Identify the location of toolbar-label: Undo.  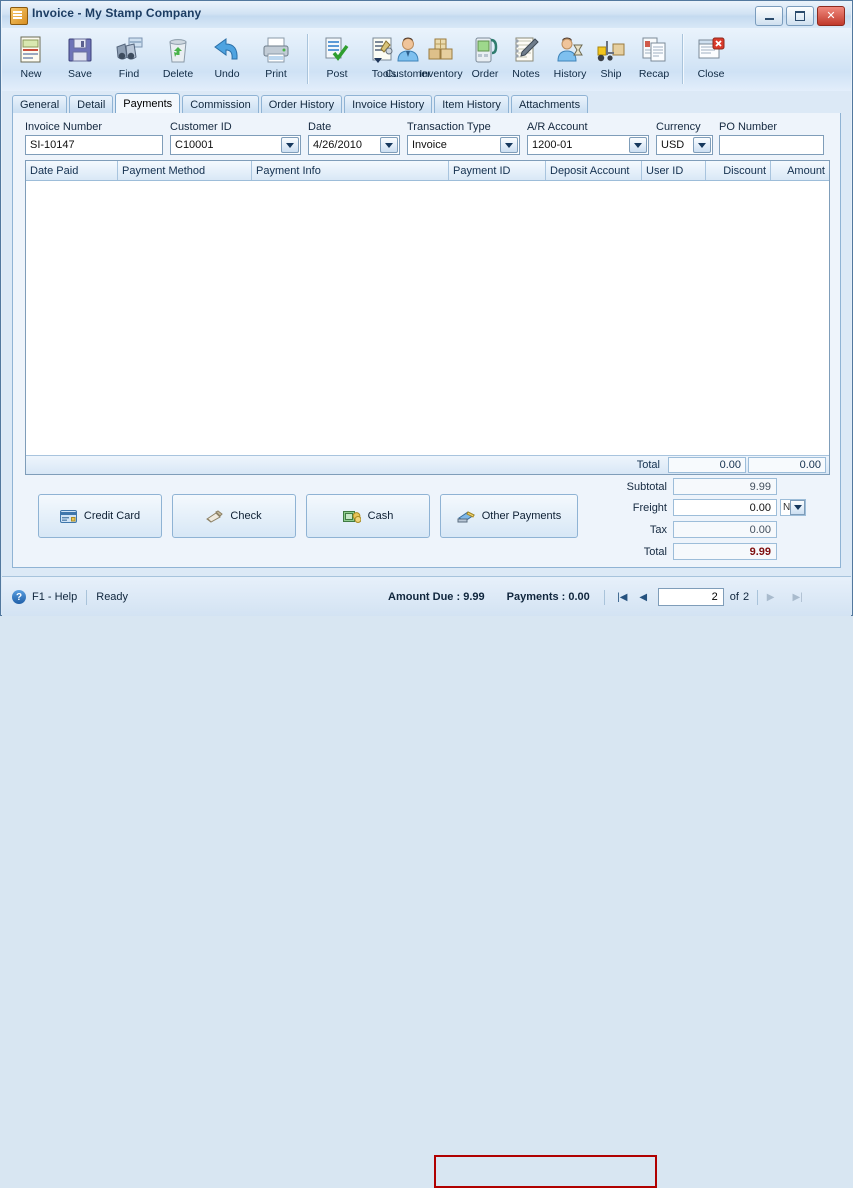
(227, 74).